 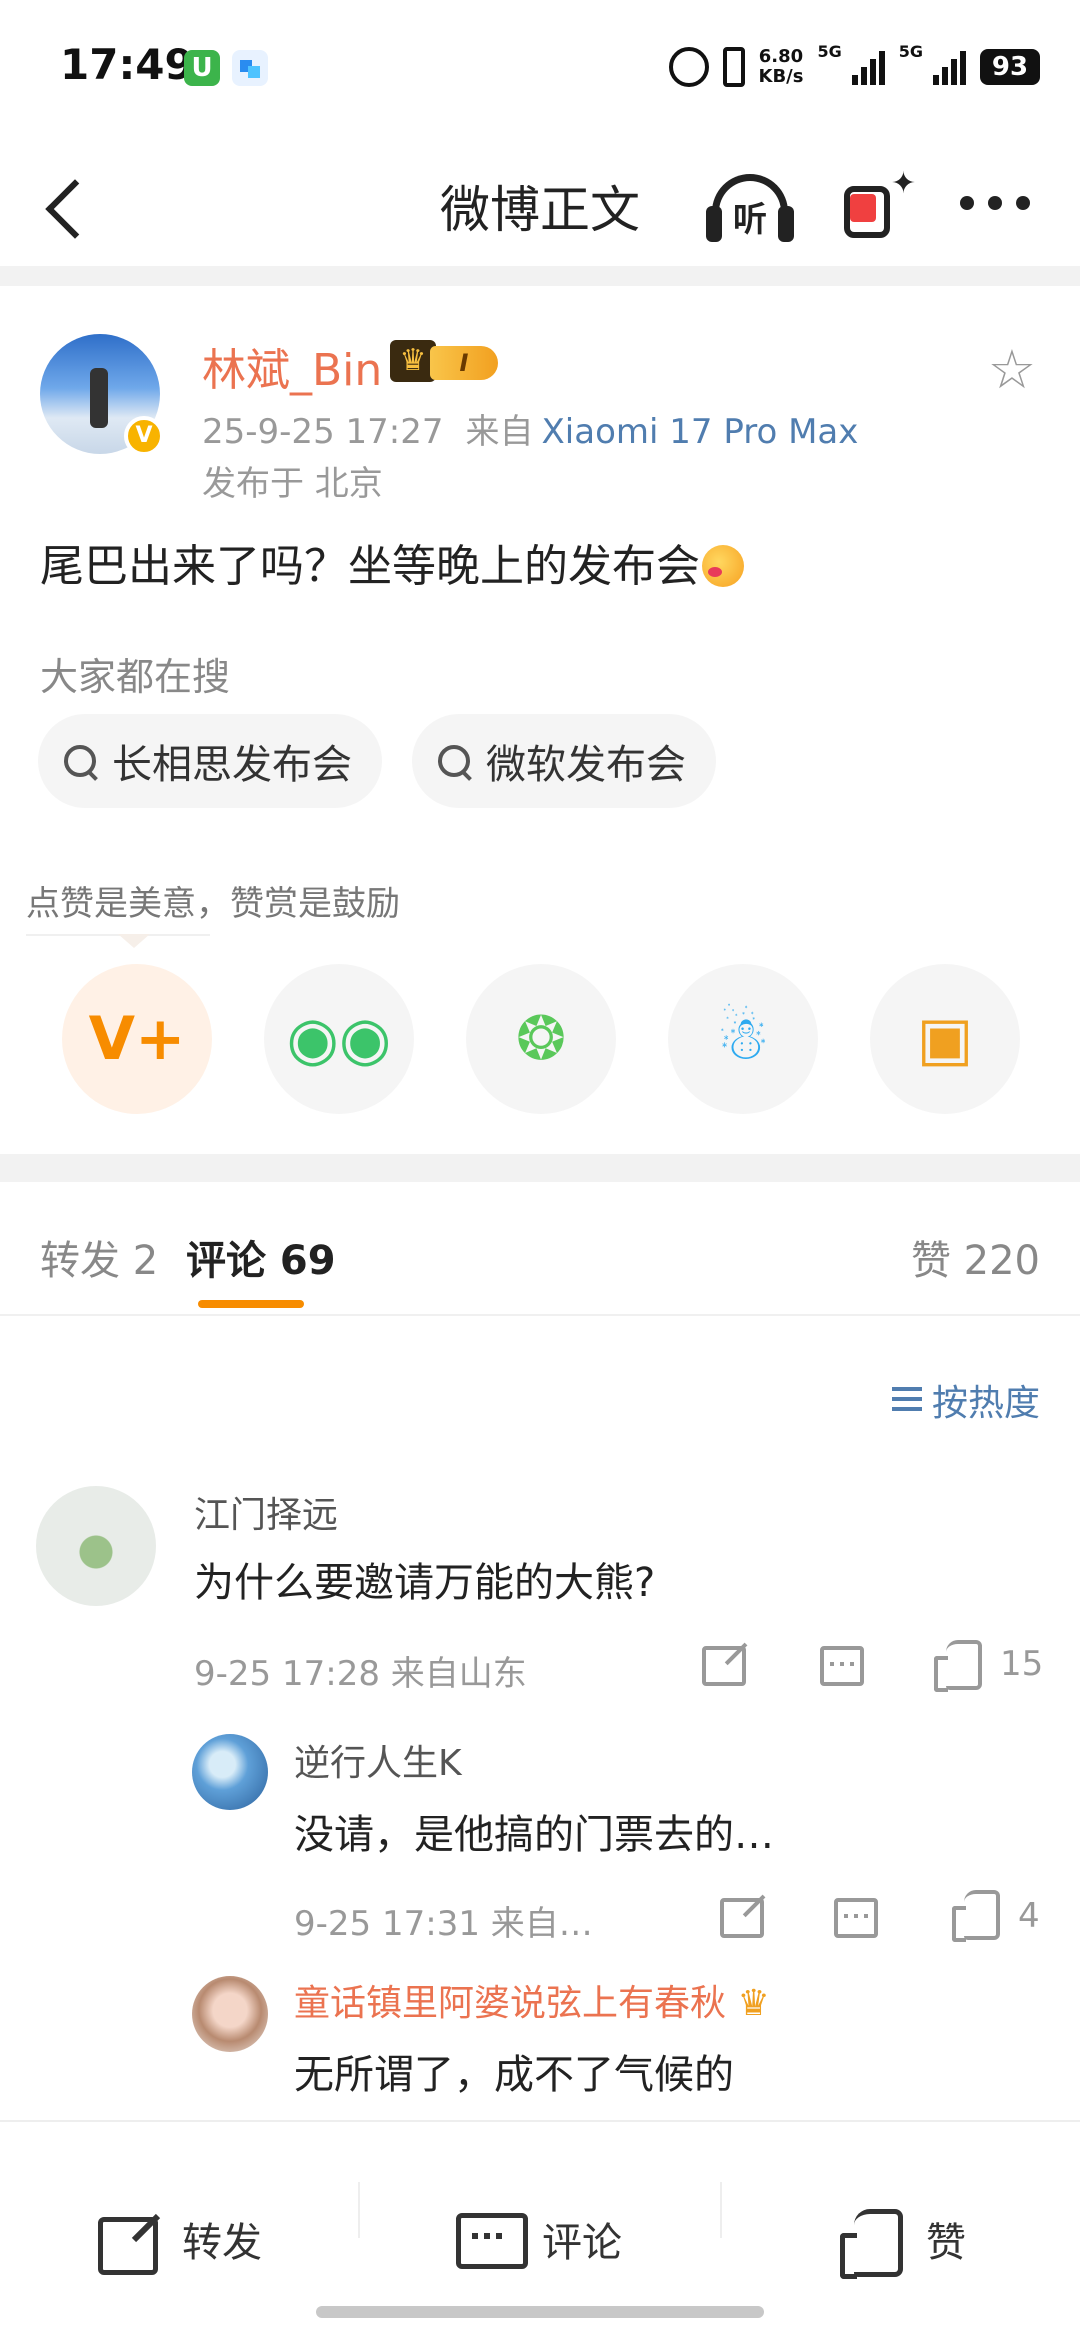 I want to click on like-count: 15, so click(x=1022, y=1664).